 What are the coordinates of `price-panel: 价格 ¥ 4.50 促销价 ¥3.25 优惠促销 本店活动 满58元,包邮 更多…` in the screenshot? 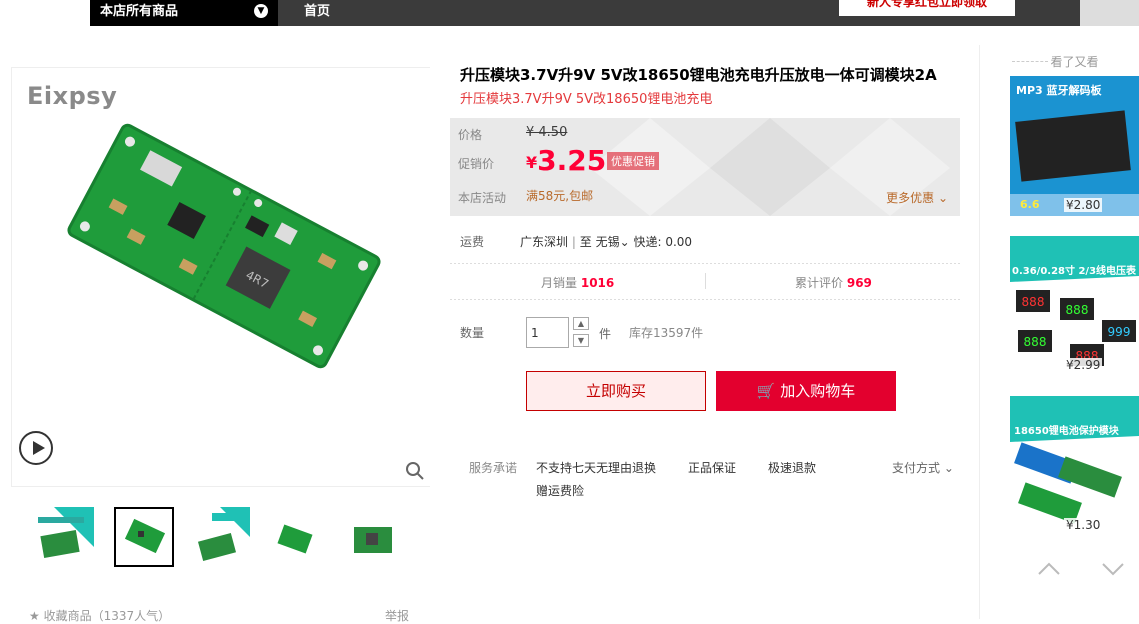 It's located at (705, 167).